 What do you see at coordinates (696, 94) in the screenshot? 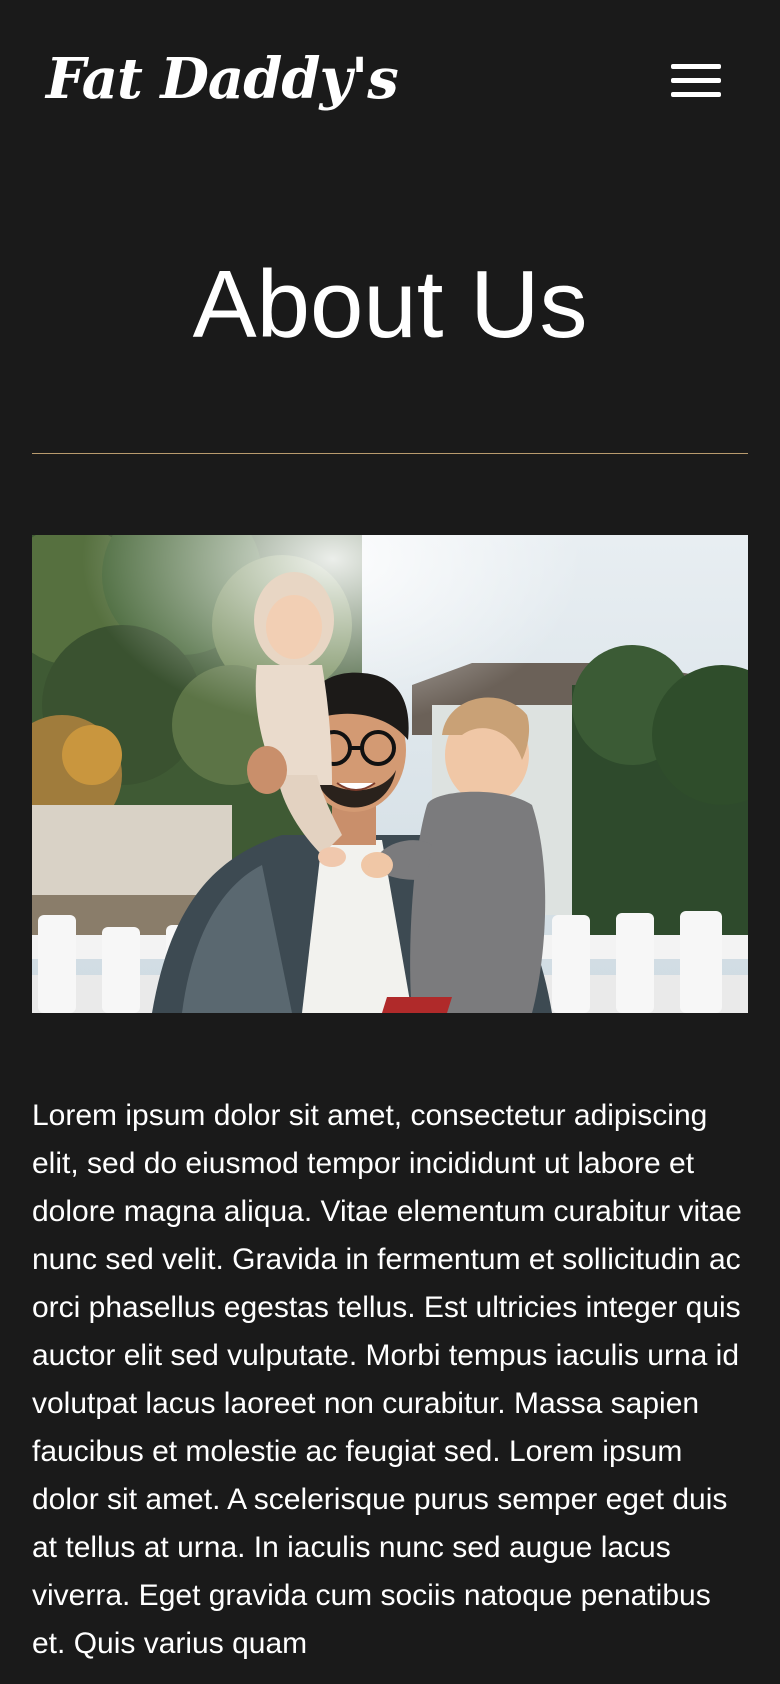
I see `menu-bar-bottom` at bounding box center [696, 94].